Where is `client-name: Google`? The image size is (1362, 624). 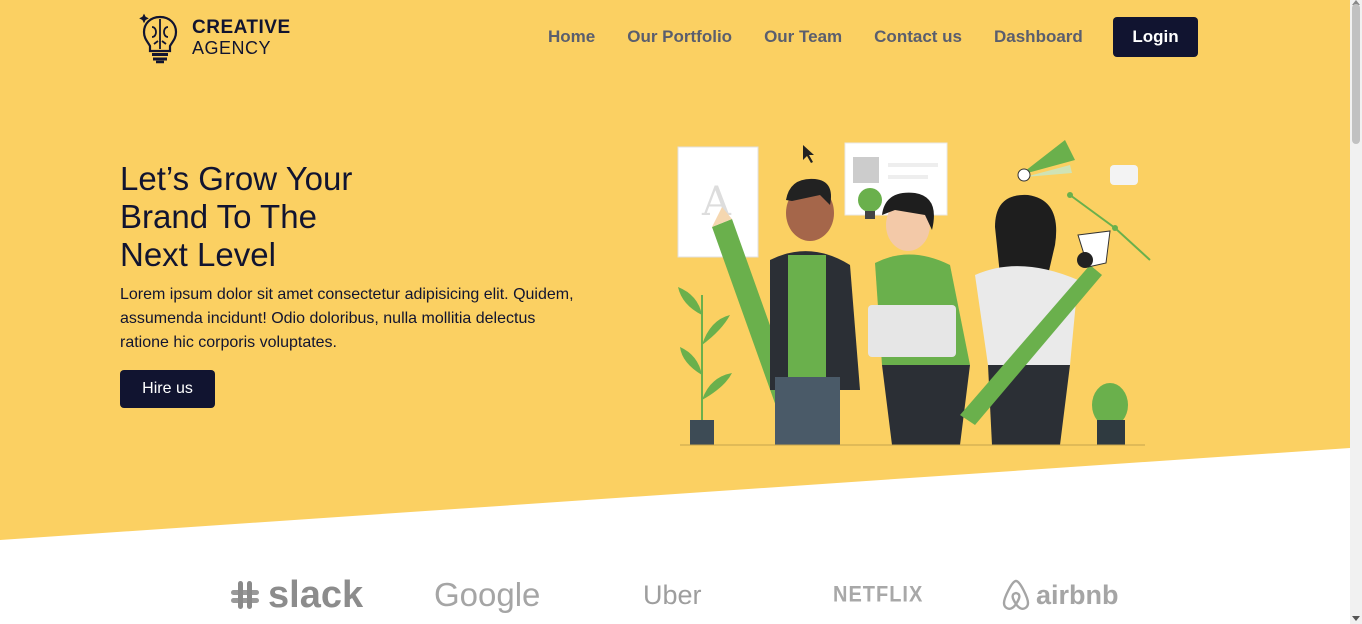
client-name: Google is located at coordinates (487, 594).